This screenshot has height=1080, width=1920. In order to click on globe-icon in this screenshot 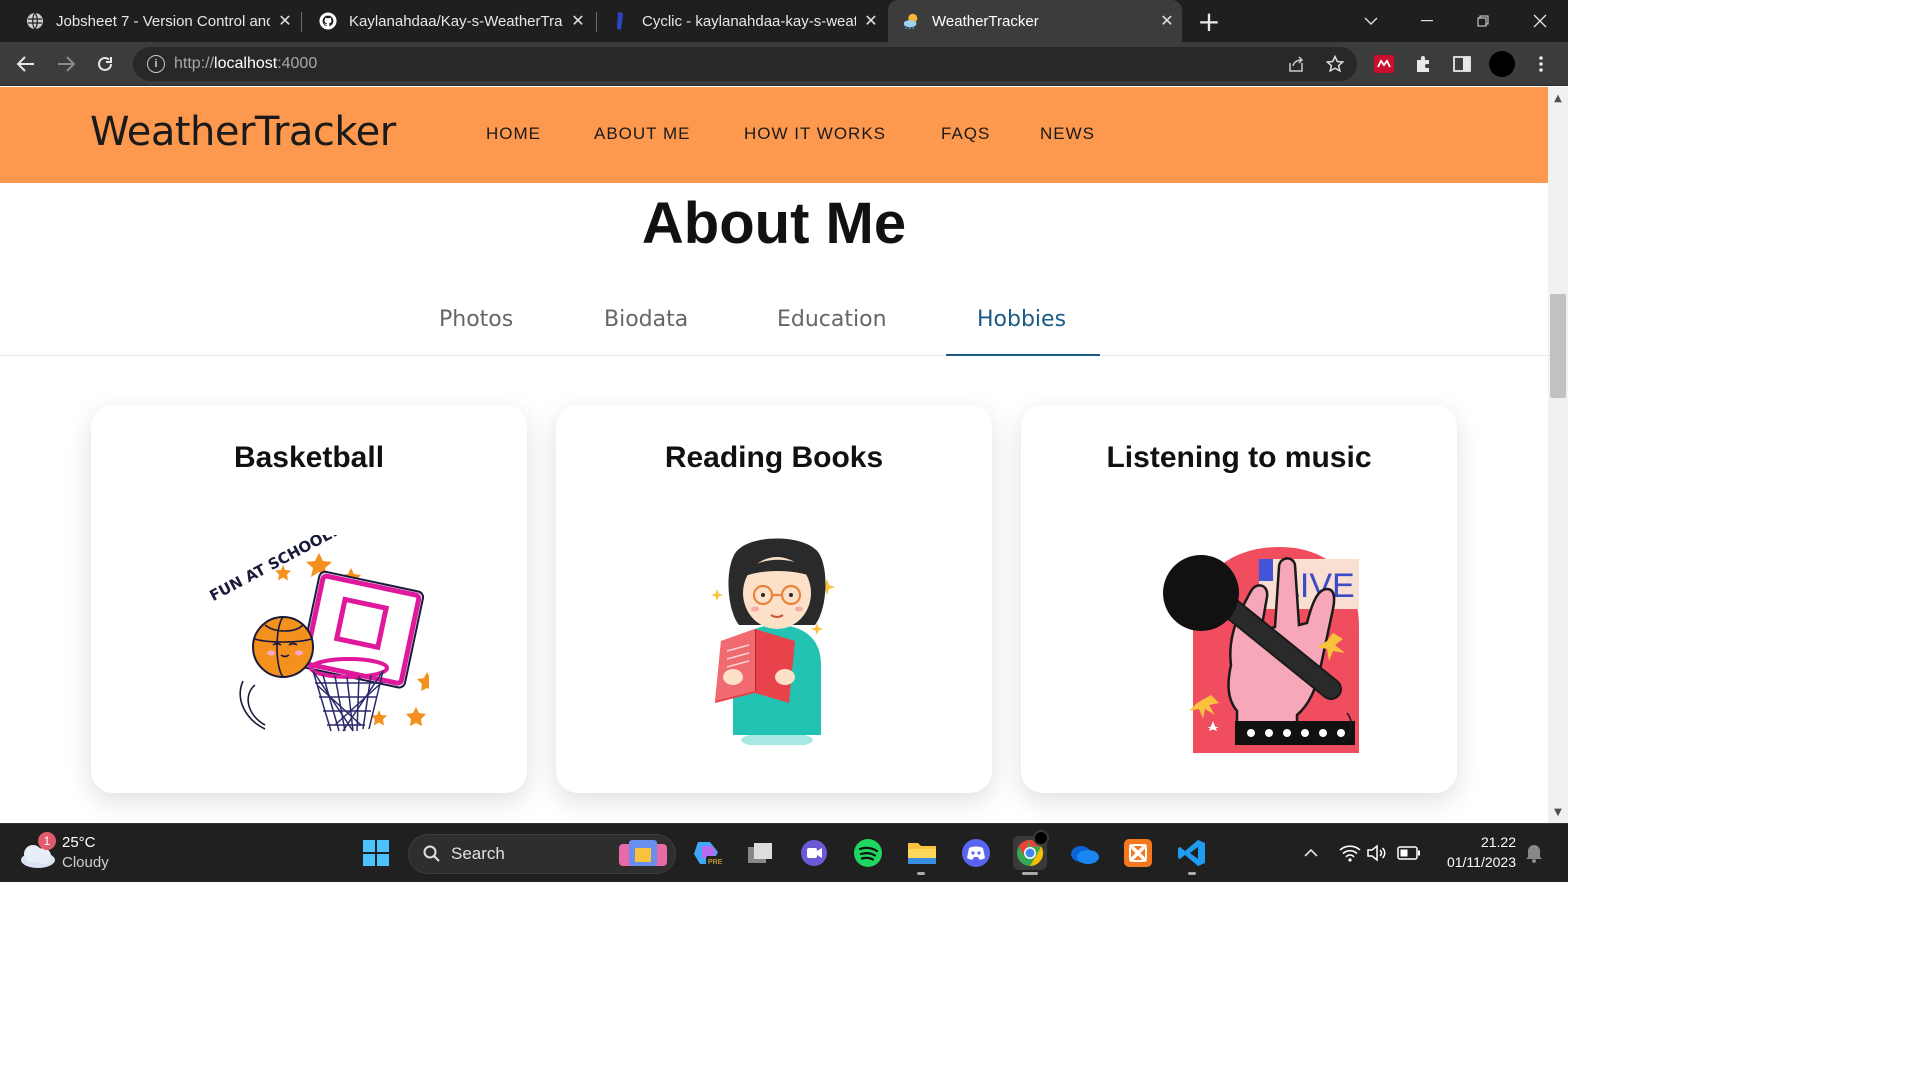, I will do `click(35, 21)`.